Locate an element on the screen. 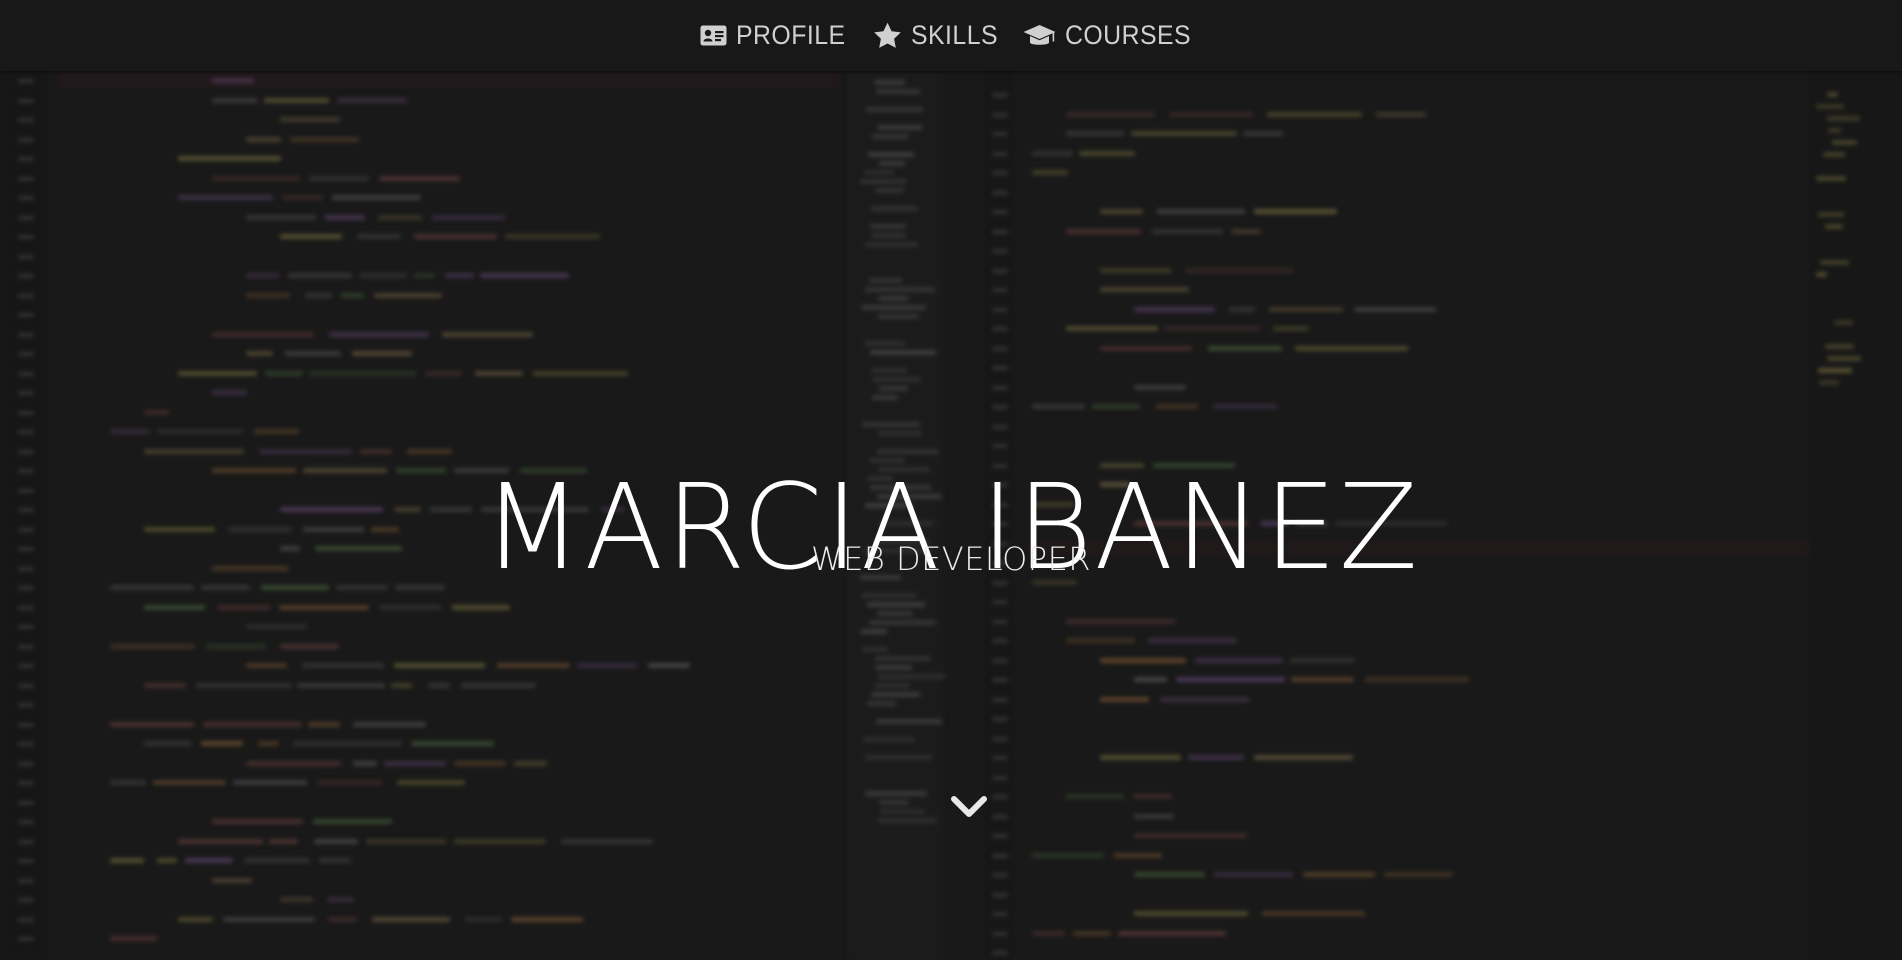 This screenshot has width=1902, height=960. chevron-down-icon is located at coordinates (969, 806).